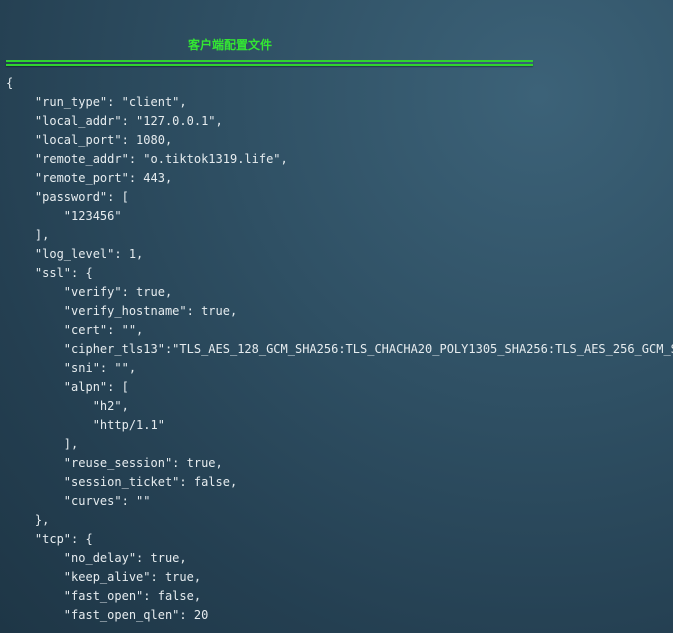 This screenshot has height=633, width=673. I want to click on code-line: "local_addr": "127.0.0.1",, so click(114, 121).